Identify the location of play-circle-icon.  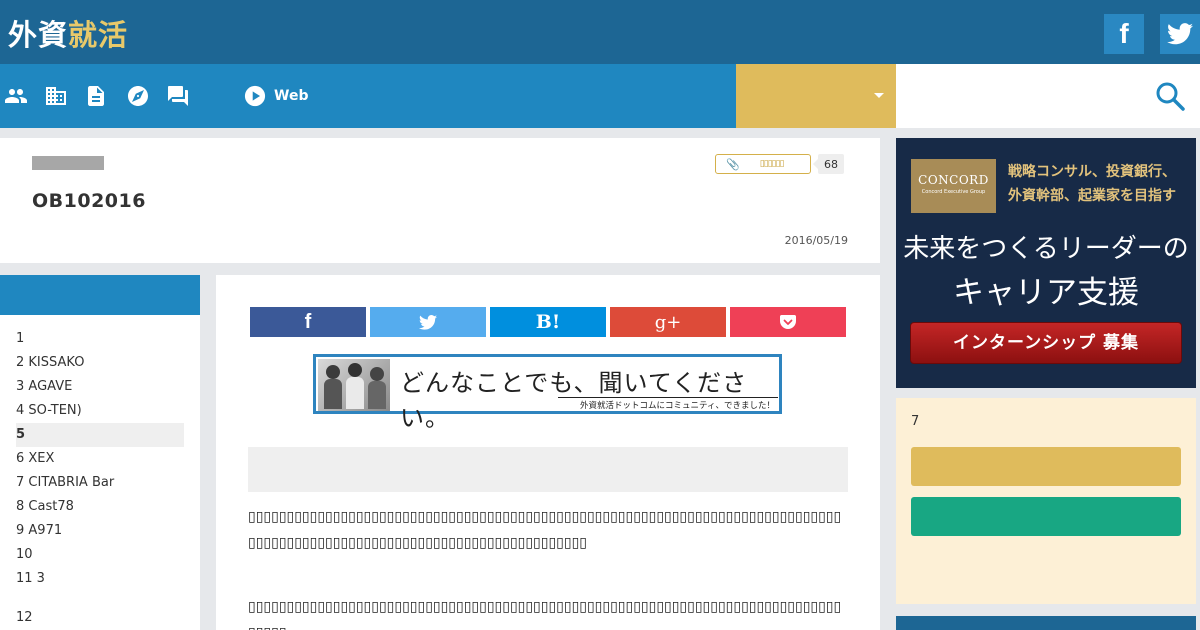
(255, 96).